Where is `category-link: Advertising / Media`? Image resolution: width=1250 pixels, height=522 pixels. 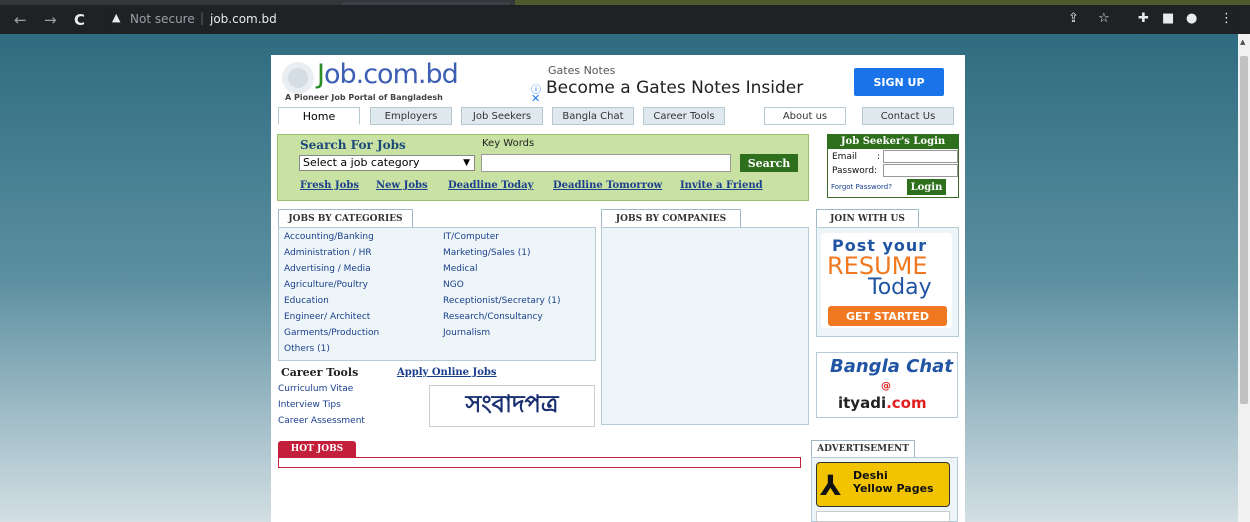 category-link: Advertising / Media is located at coordinates (327, 269).